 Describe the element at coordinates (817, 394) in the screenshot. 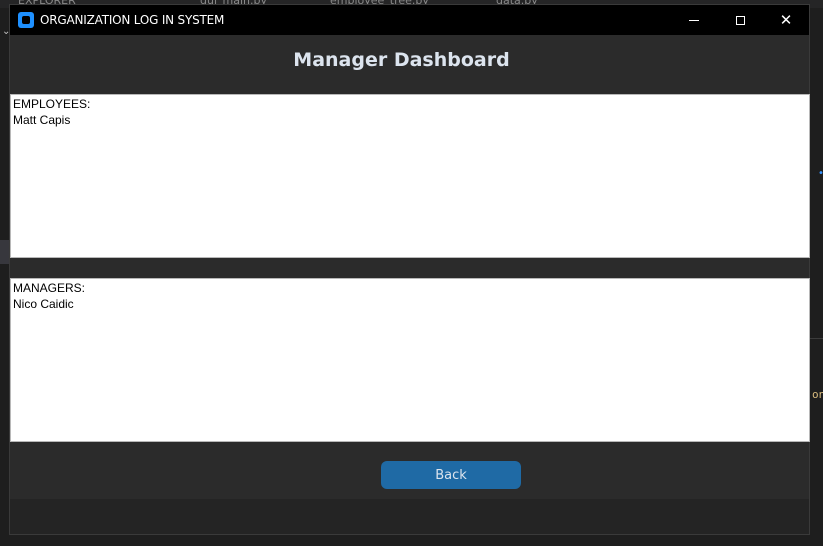

I see `background-code-fragment: on` at that location.